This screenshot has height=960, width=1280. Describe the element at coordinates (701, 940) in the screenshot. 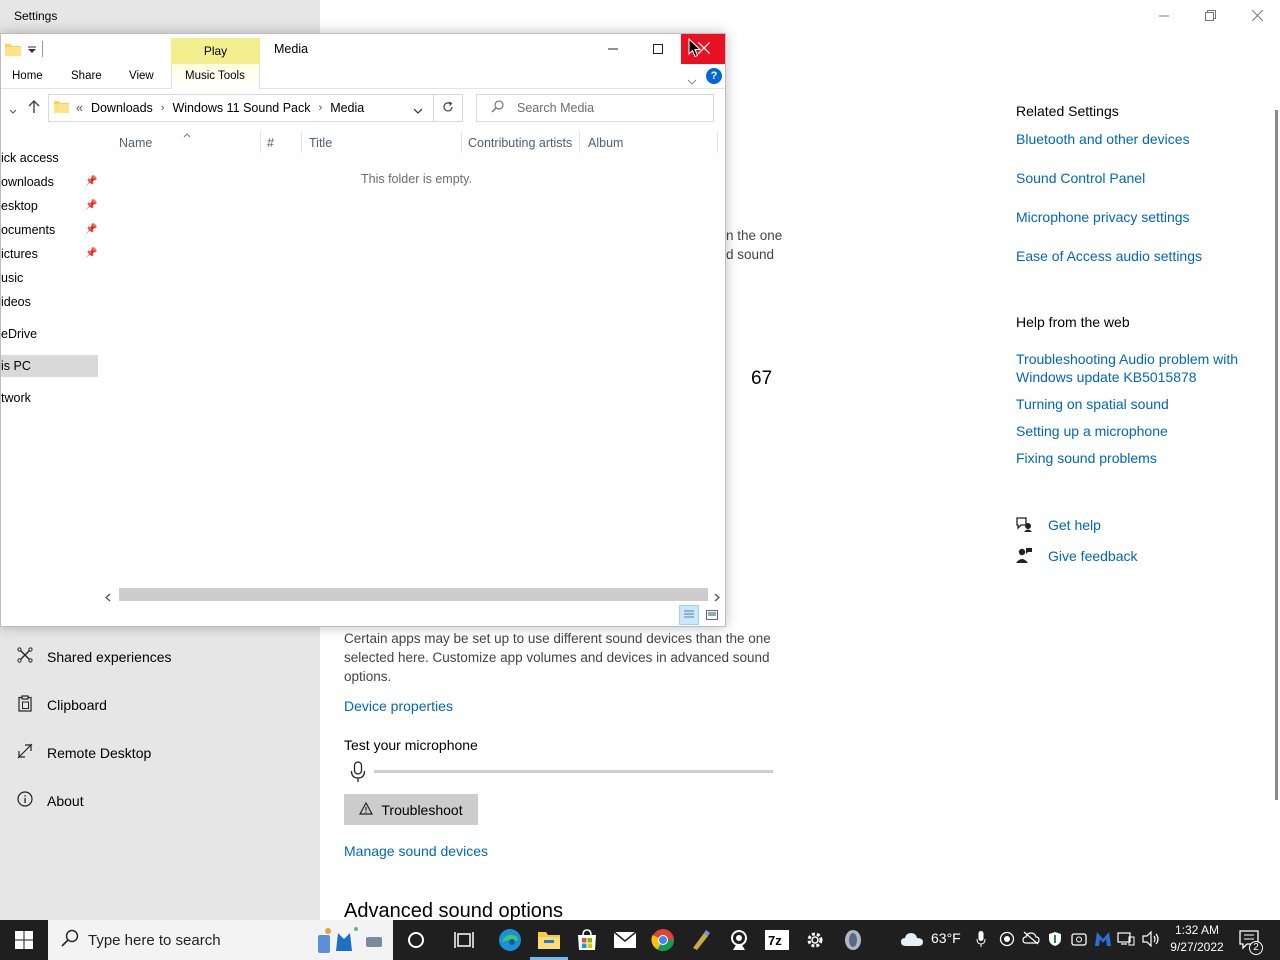

I see `pen-tool-icon` at that location.